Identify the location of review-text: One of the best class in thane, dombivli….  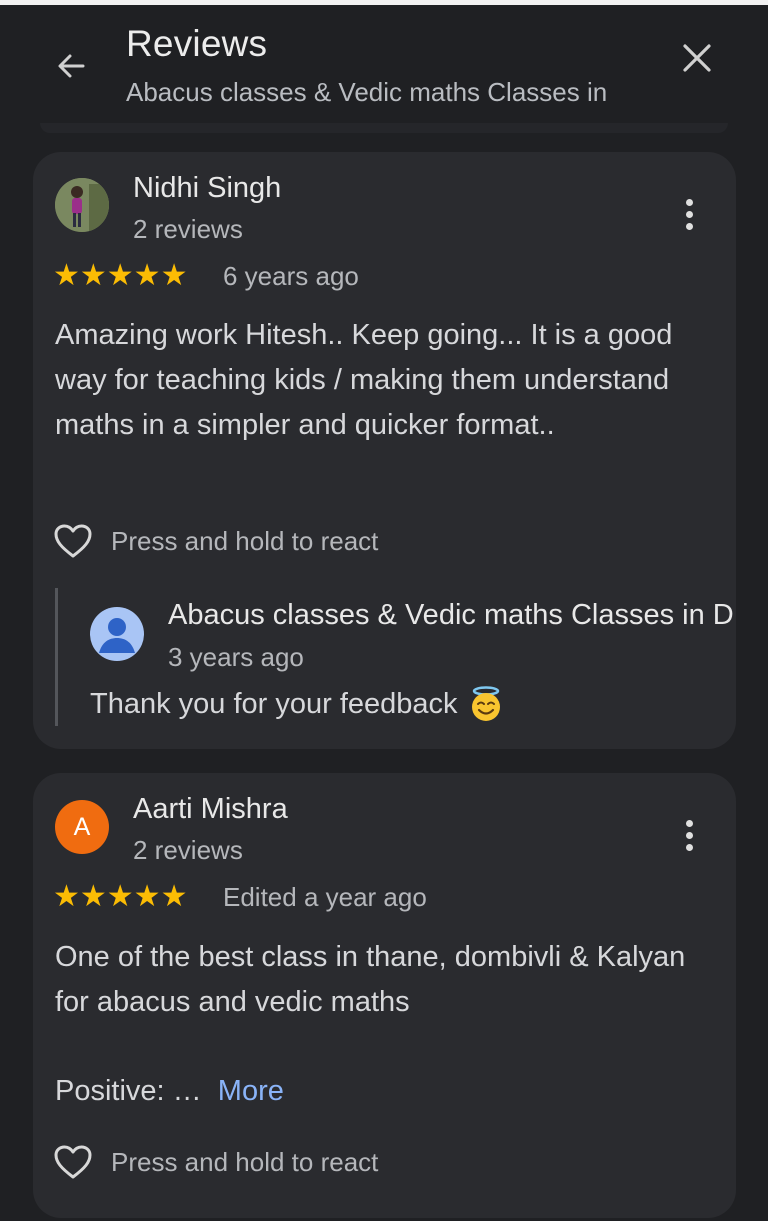
(370, 979).